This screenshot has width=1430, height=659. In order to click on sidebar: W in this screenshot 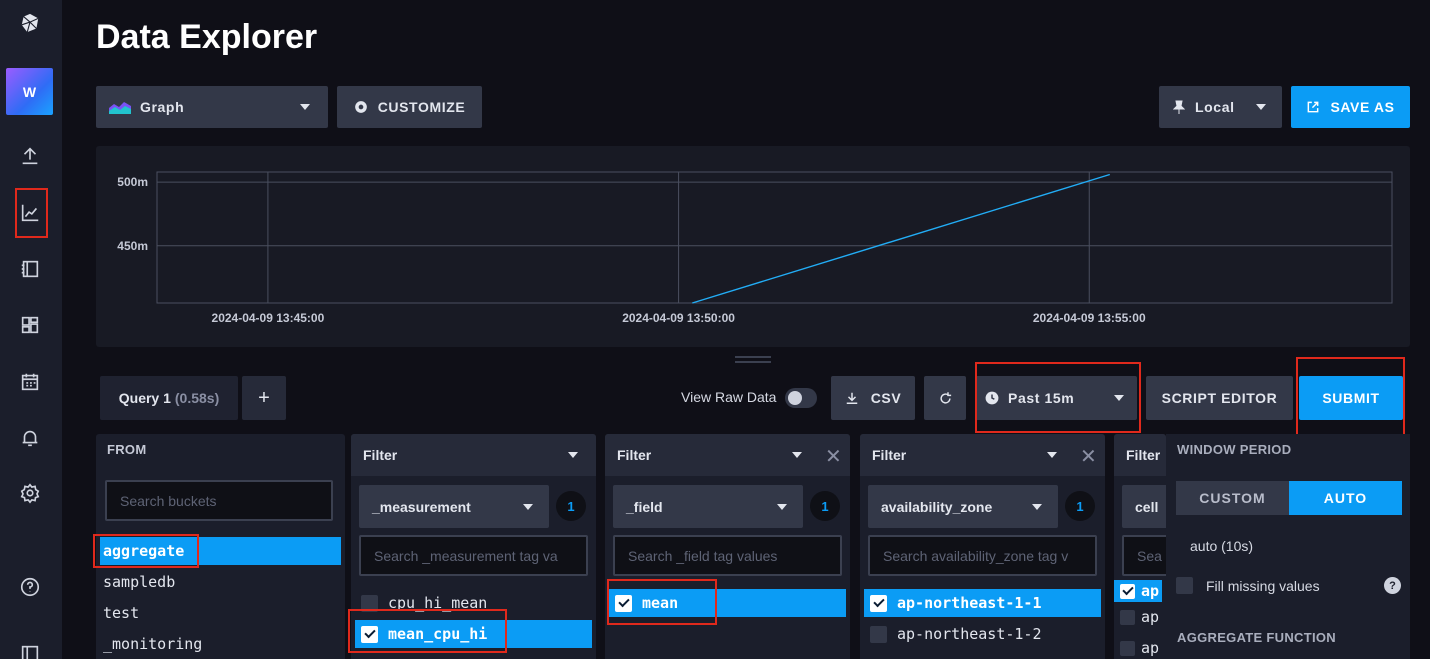, I will do `click(31, 329)`.